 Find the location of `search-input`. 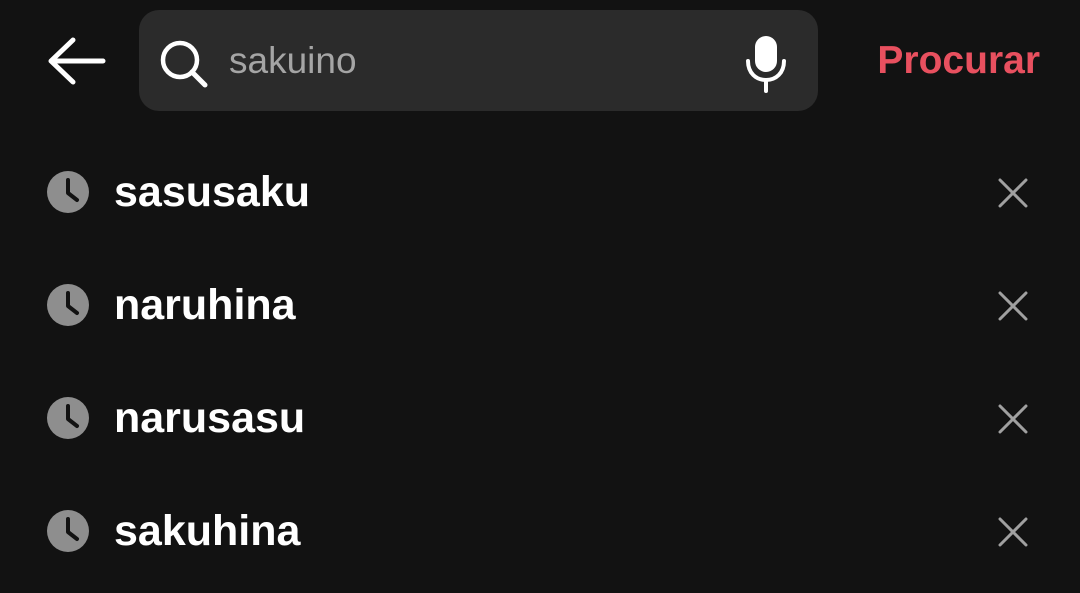

search-input is located at coordinates (479, 61).